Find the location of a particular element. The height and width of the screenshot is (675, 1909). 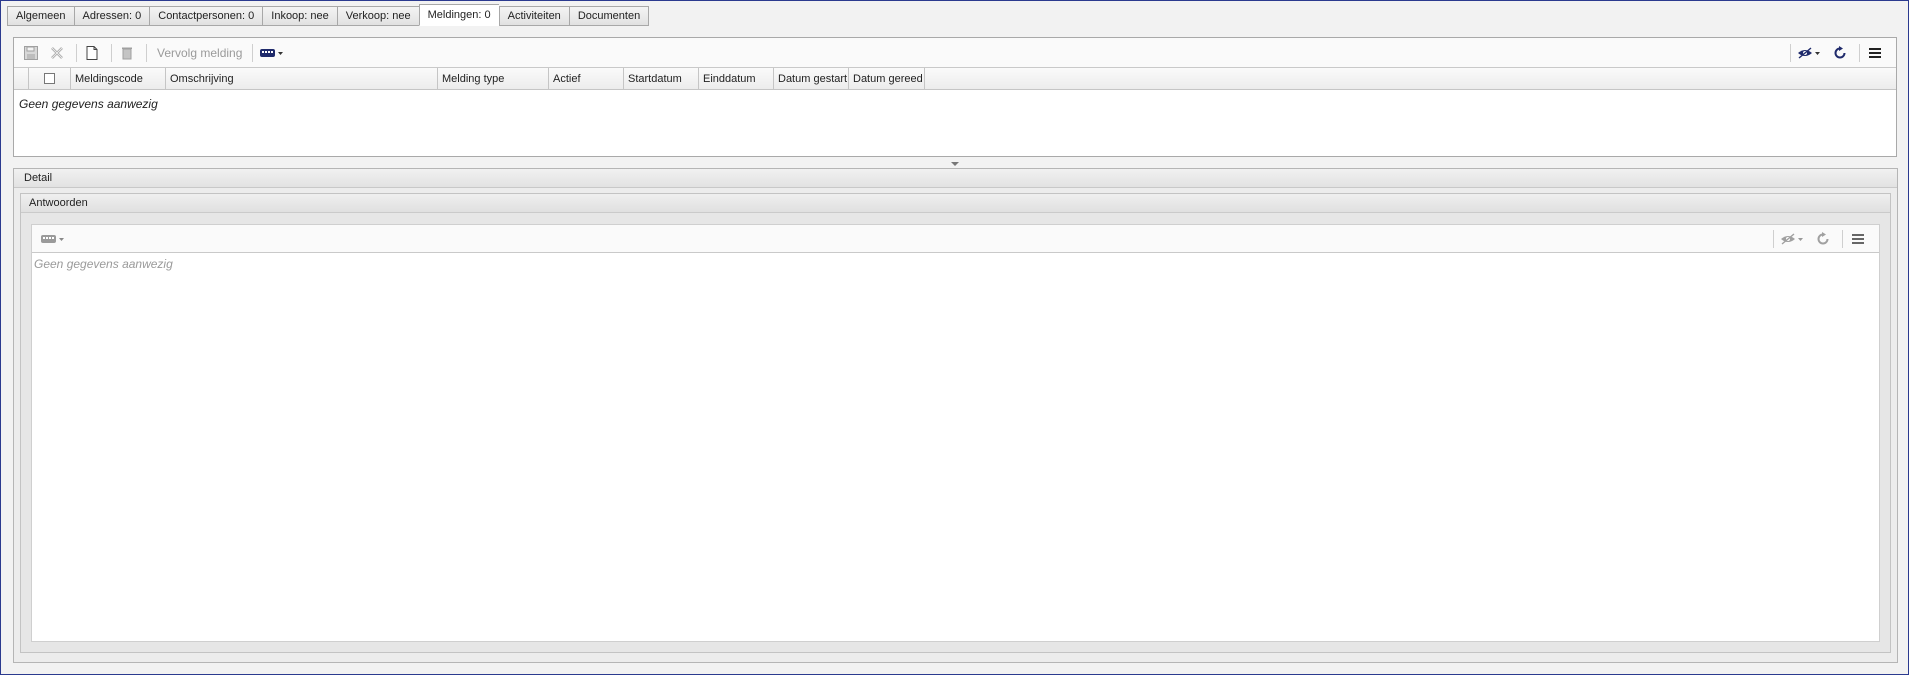

tab-contactpersonen: Contactpersonen: 0 is located at coordinates (206, 16).